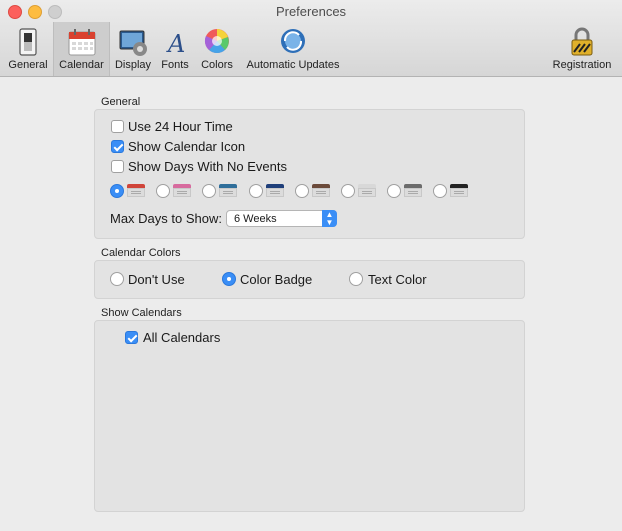 The height and width of the screenshot is (531, 622). I want to click on max-days-value: 6 Weeks, so click(255, 219).